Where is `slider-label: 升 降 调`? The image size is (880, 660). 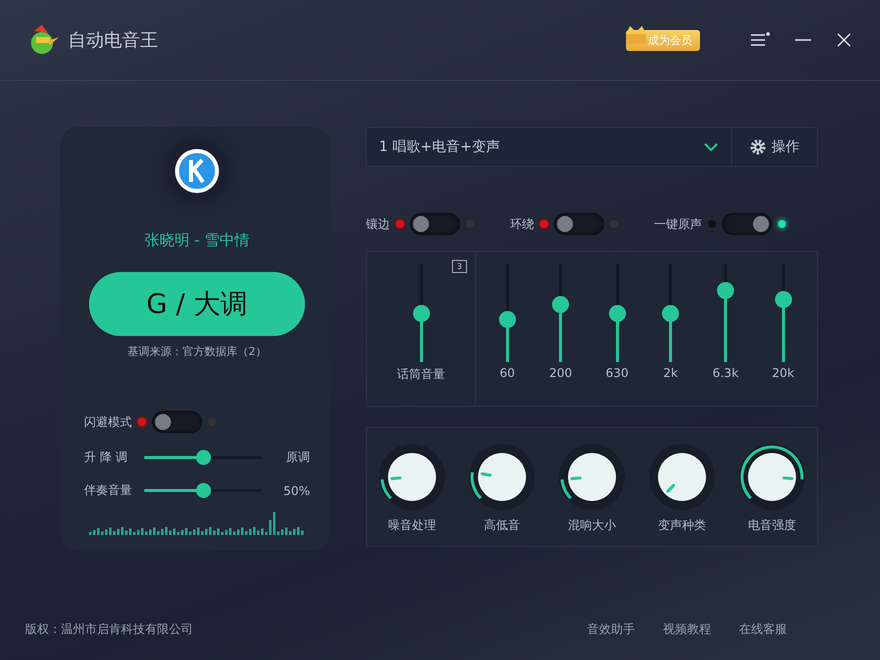 slider-label: 升 降 调 is located at coordinates (106, 457).